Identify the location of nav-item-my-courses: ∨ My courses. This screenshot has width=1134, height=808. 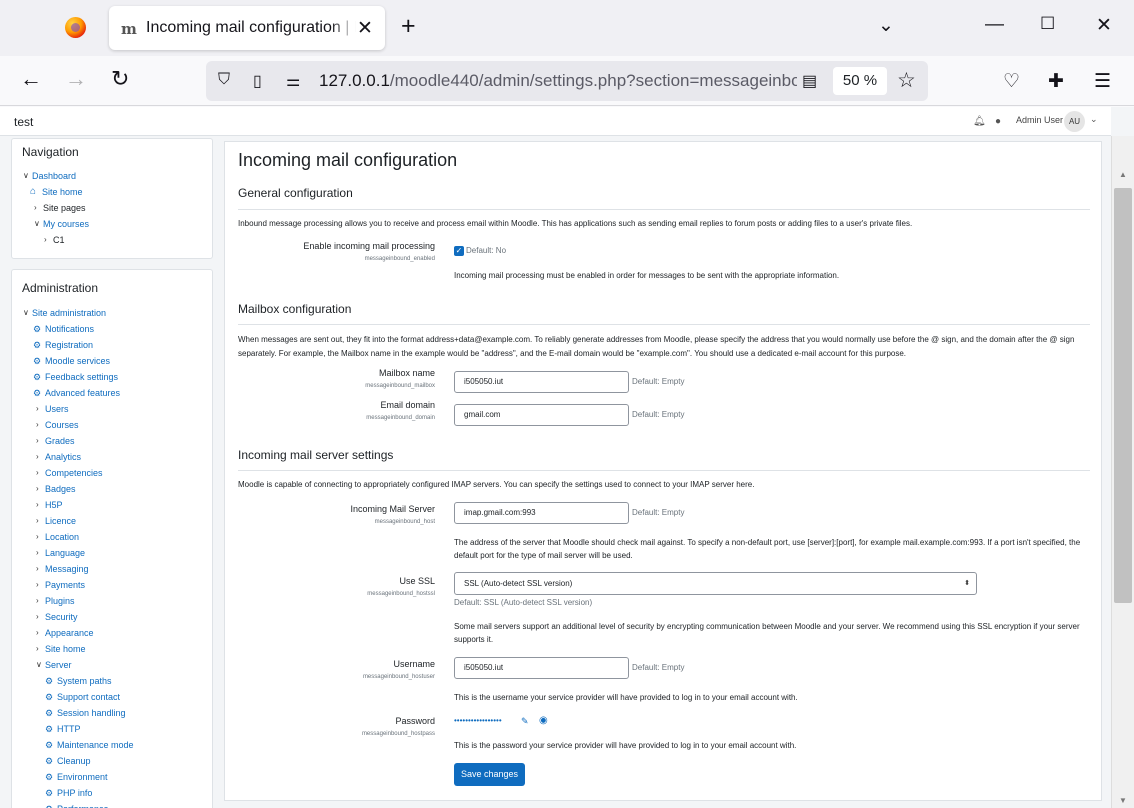
(61, 224).